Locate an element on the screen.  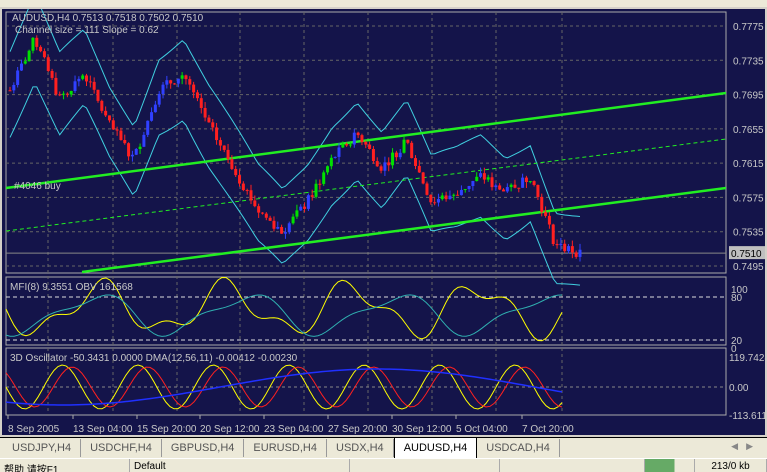
tab-usdcad: USDCAD,H4 is located at coordinates (518, 448).